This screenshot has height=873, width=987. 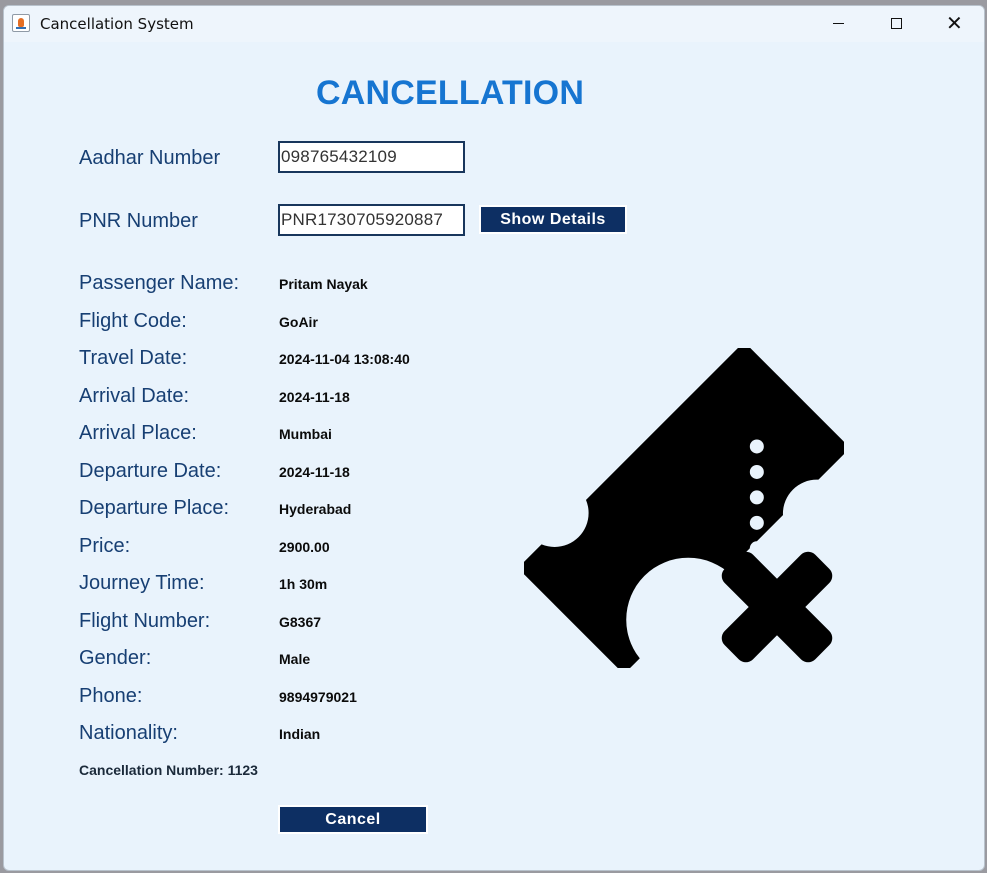 What do you see at coordinates (142, 583) in the screenshot?
I see `journey-time-label: Journey Time:` at bounding box center [142, 583].